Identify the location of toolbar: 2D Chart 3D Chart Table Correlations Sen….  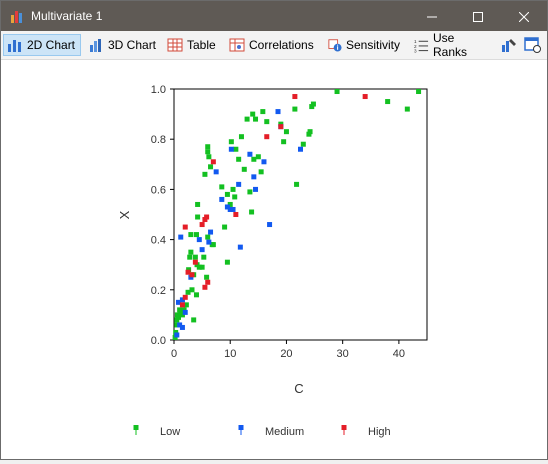
(274, 45).